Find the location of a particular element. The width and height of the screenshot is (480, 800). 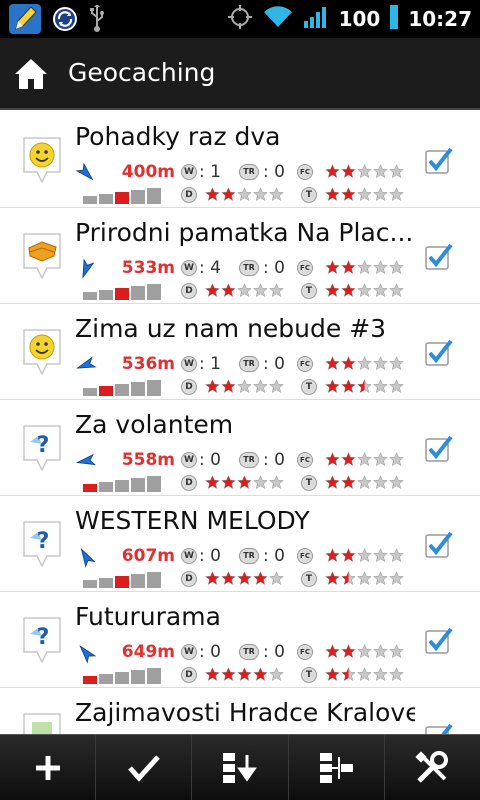

cache-stats: 536m W: 1 TR: 0 FC is located at coordinates (245, 365).